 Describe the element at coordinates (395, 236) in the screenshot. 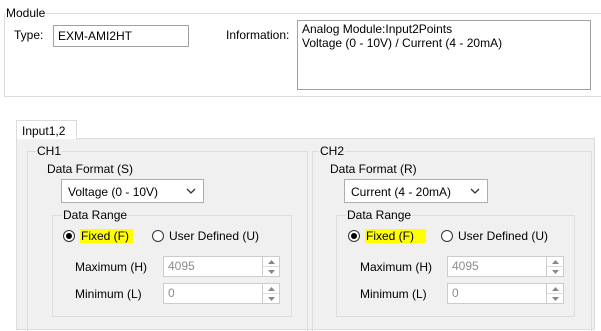

I see `ch2-fixed-label: Fixed (F)` at that location.